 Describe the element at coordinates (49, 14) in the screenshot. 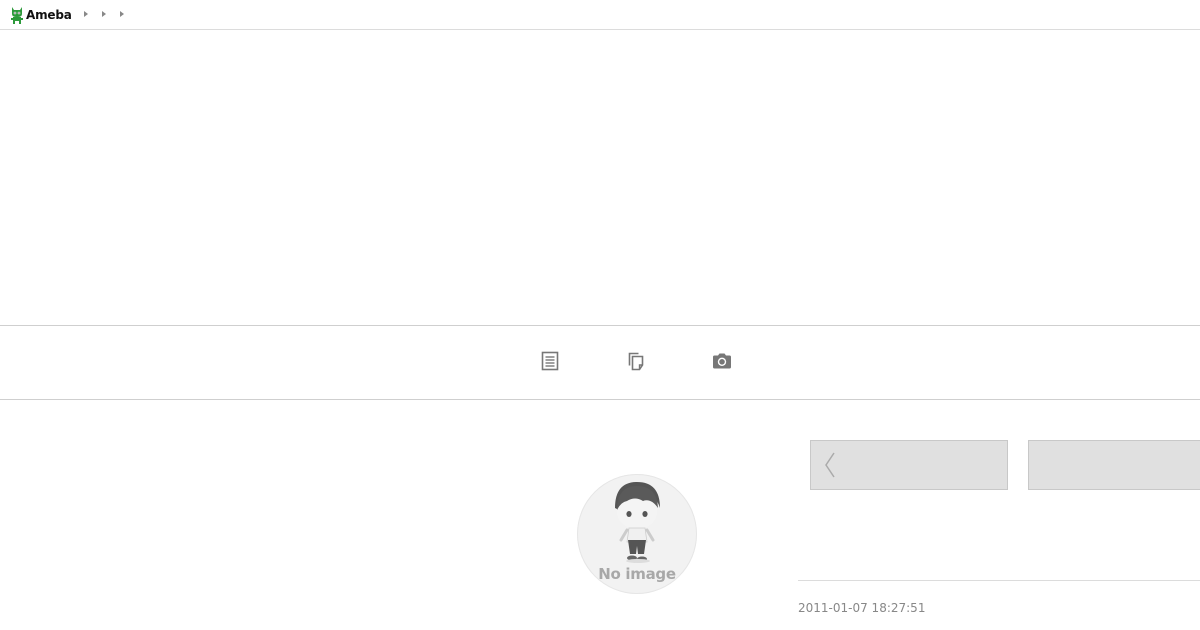

I see `logo-wordmark: Ameba` at that location.